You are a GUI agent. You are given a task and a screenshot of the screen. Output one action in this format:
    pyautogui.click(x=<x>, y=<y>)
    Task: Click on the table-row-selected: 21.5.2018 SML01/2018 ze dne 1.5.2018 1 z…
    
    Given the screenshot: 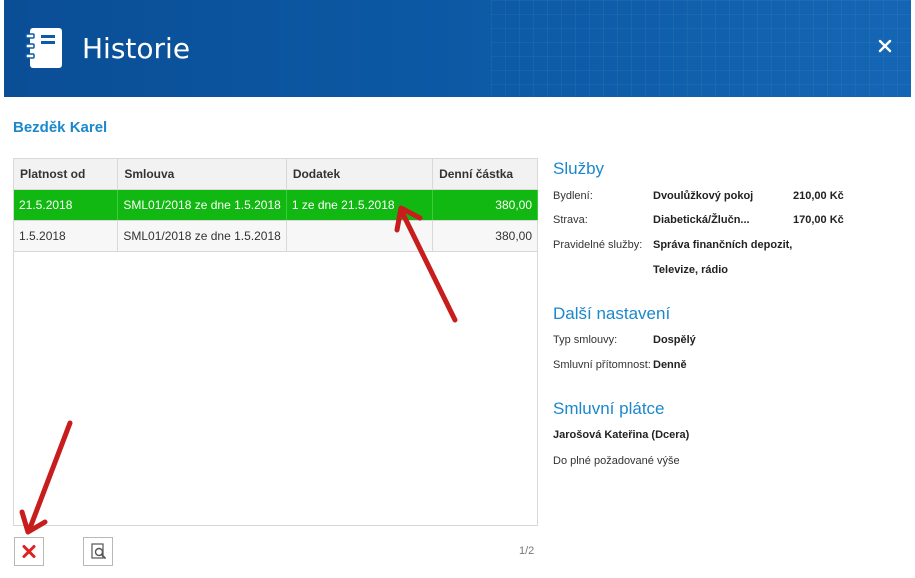 What is the action you would take?
    pyautogui.click(x=276, y=205)
    